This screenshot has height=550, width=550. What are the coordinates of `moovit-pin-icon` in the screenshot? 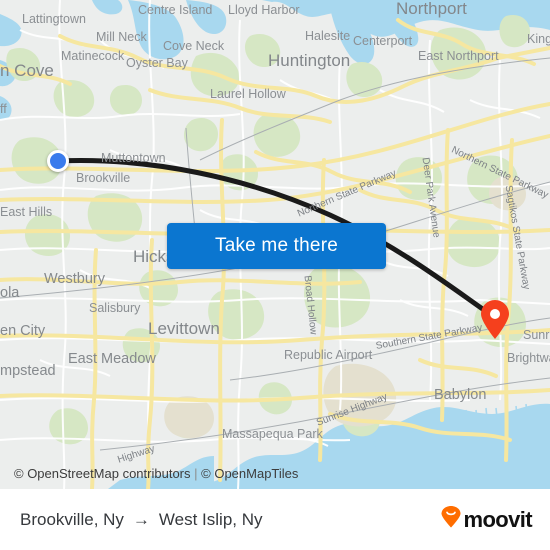 It's located at (451, 519).